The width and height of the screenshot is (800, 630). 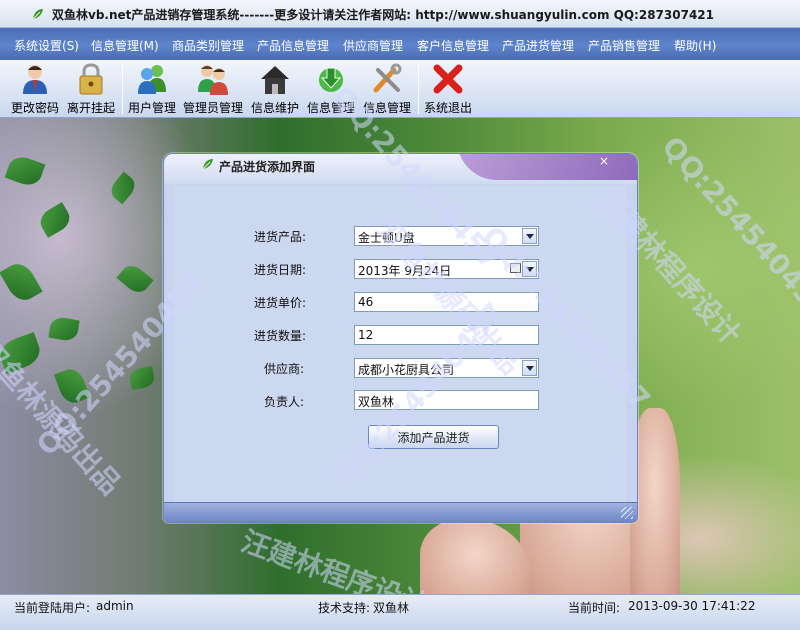 What do you see at coordinates (37, 14) in the screenshot?
I see `app-leaf-icon` at bounding box center [37, 14].